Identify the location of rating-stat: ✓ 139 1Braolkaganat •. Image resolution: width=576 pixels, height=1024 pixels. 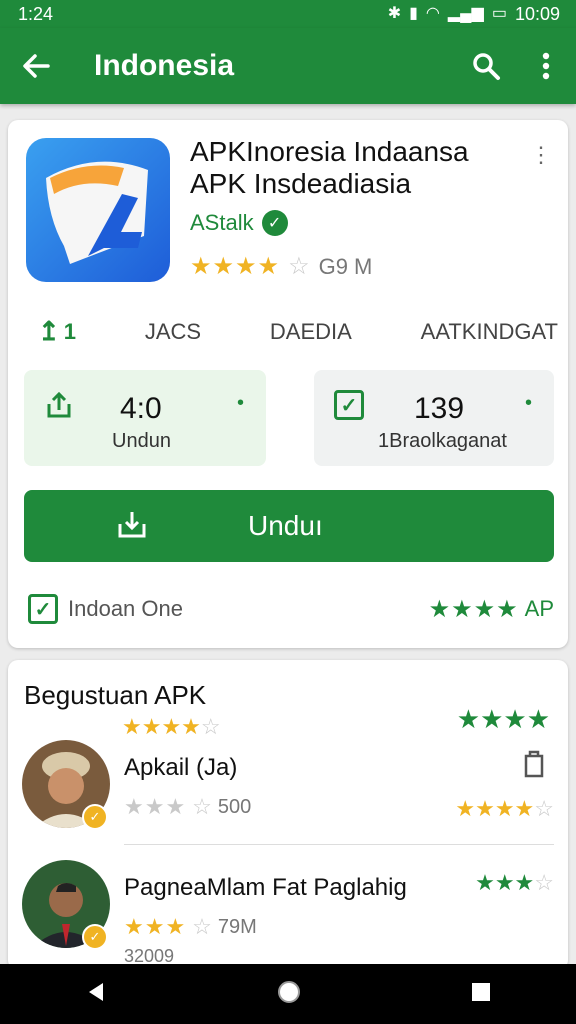
(434, 418).